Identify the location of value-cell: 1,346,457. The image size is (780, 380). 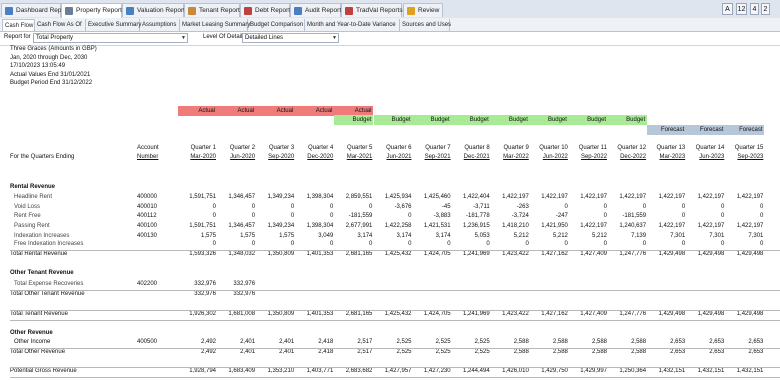
(242, 226).